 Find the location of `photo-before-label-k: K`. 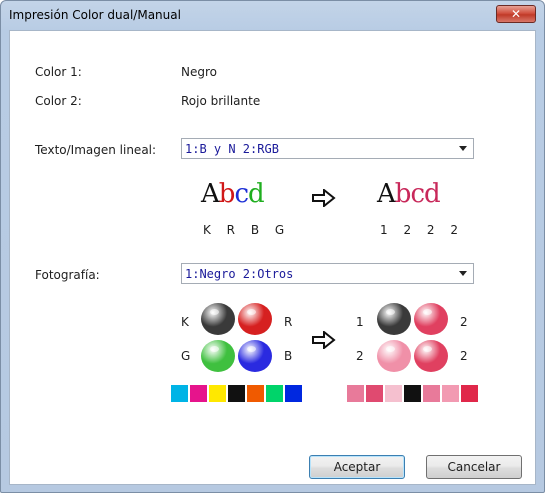

photo-before-label-k: K is located at coordinates (185, 322).